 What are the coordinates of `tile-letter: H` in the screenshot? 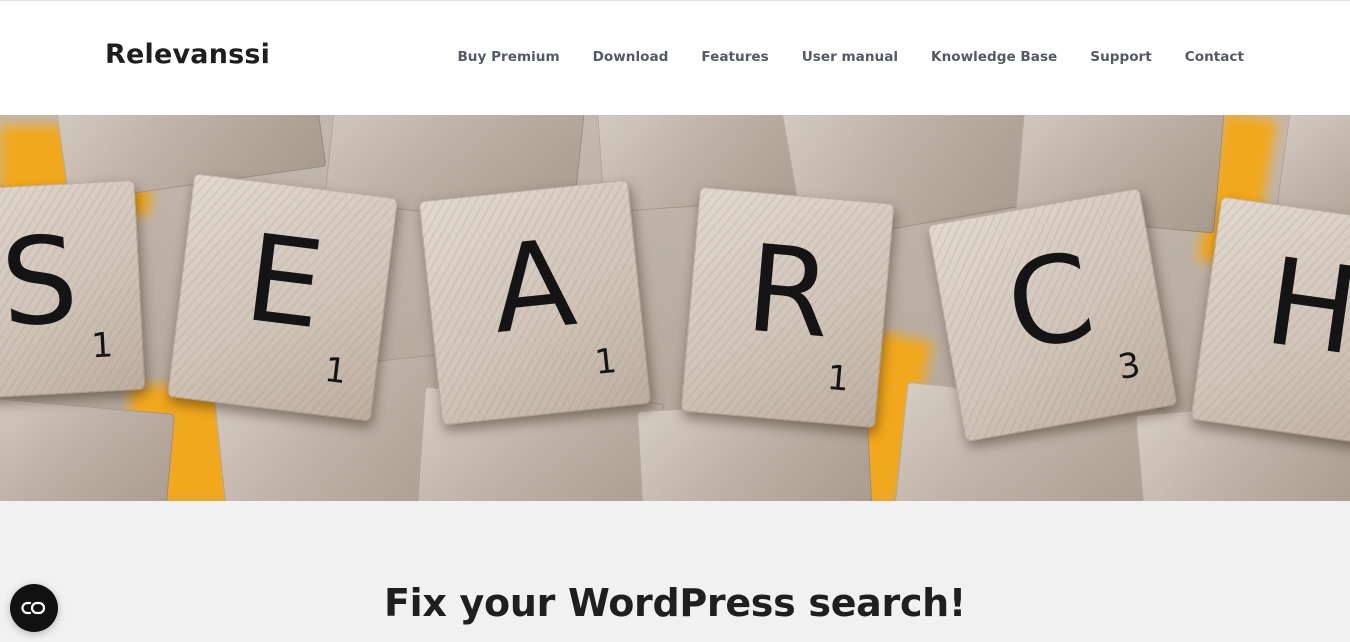 It's located at (1303, 307).